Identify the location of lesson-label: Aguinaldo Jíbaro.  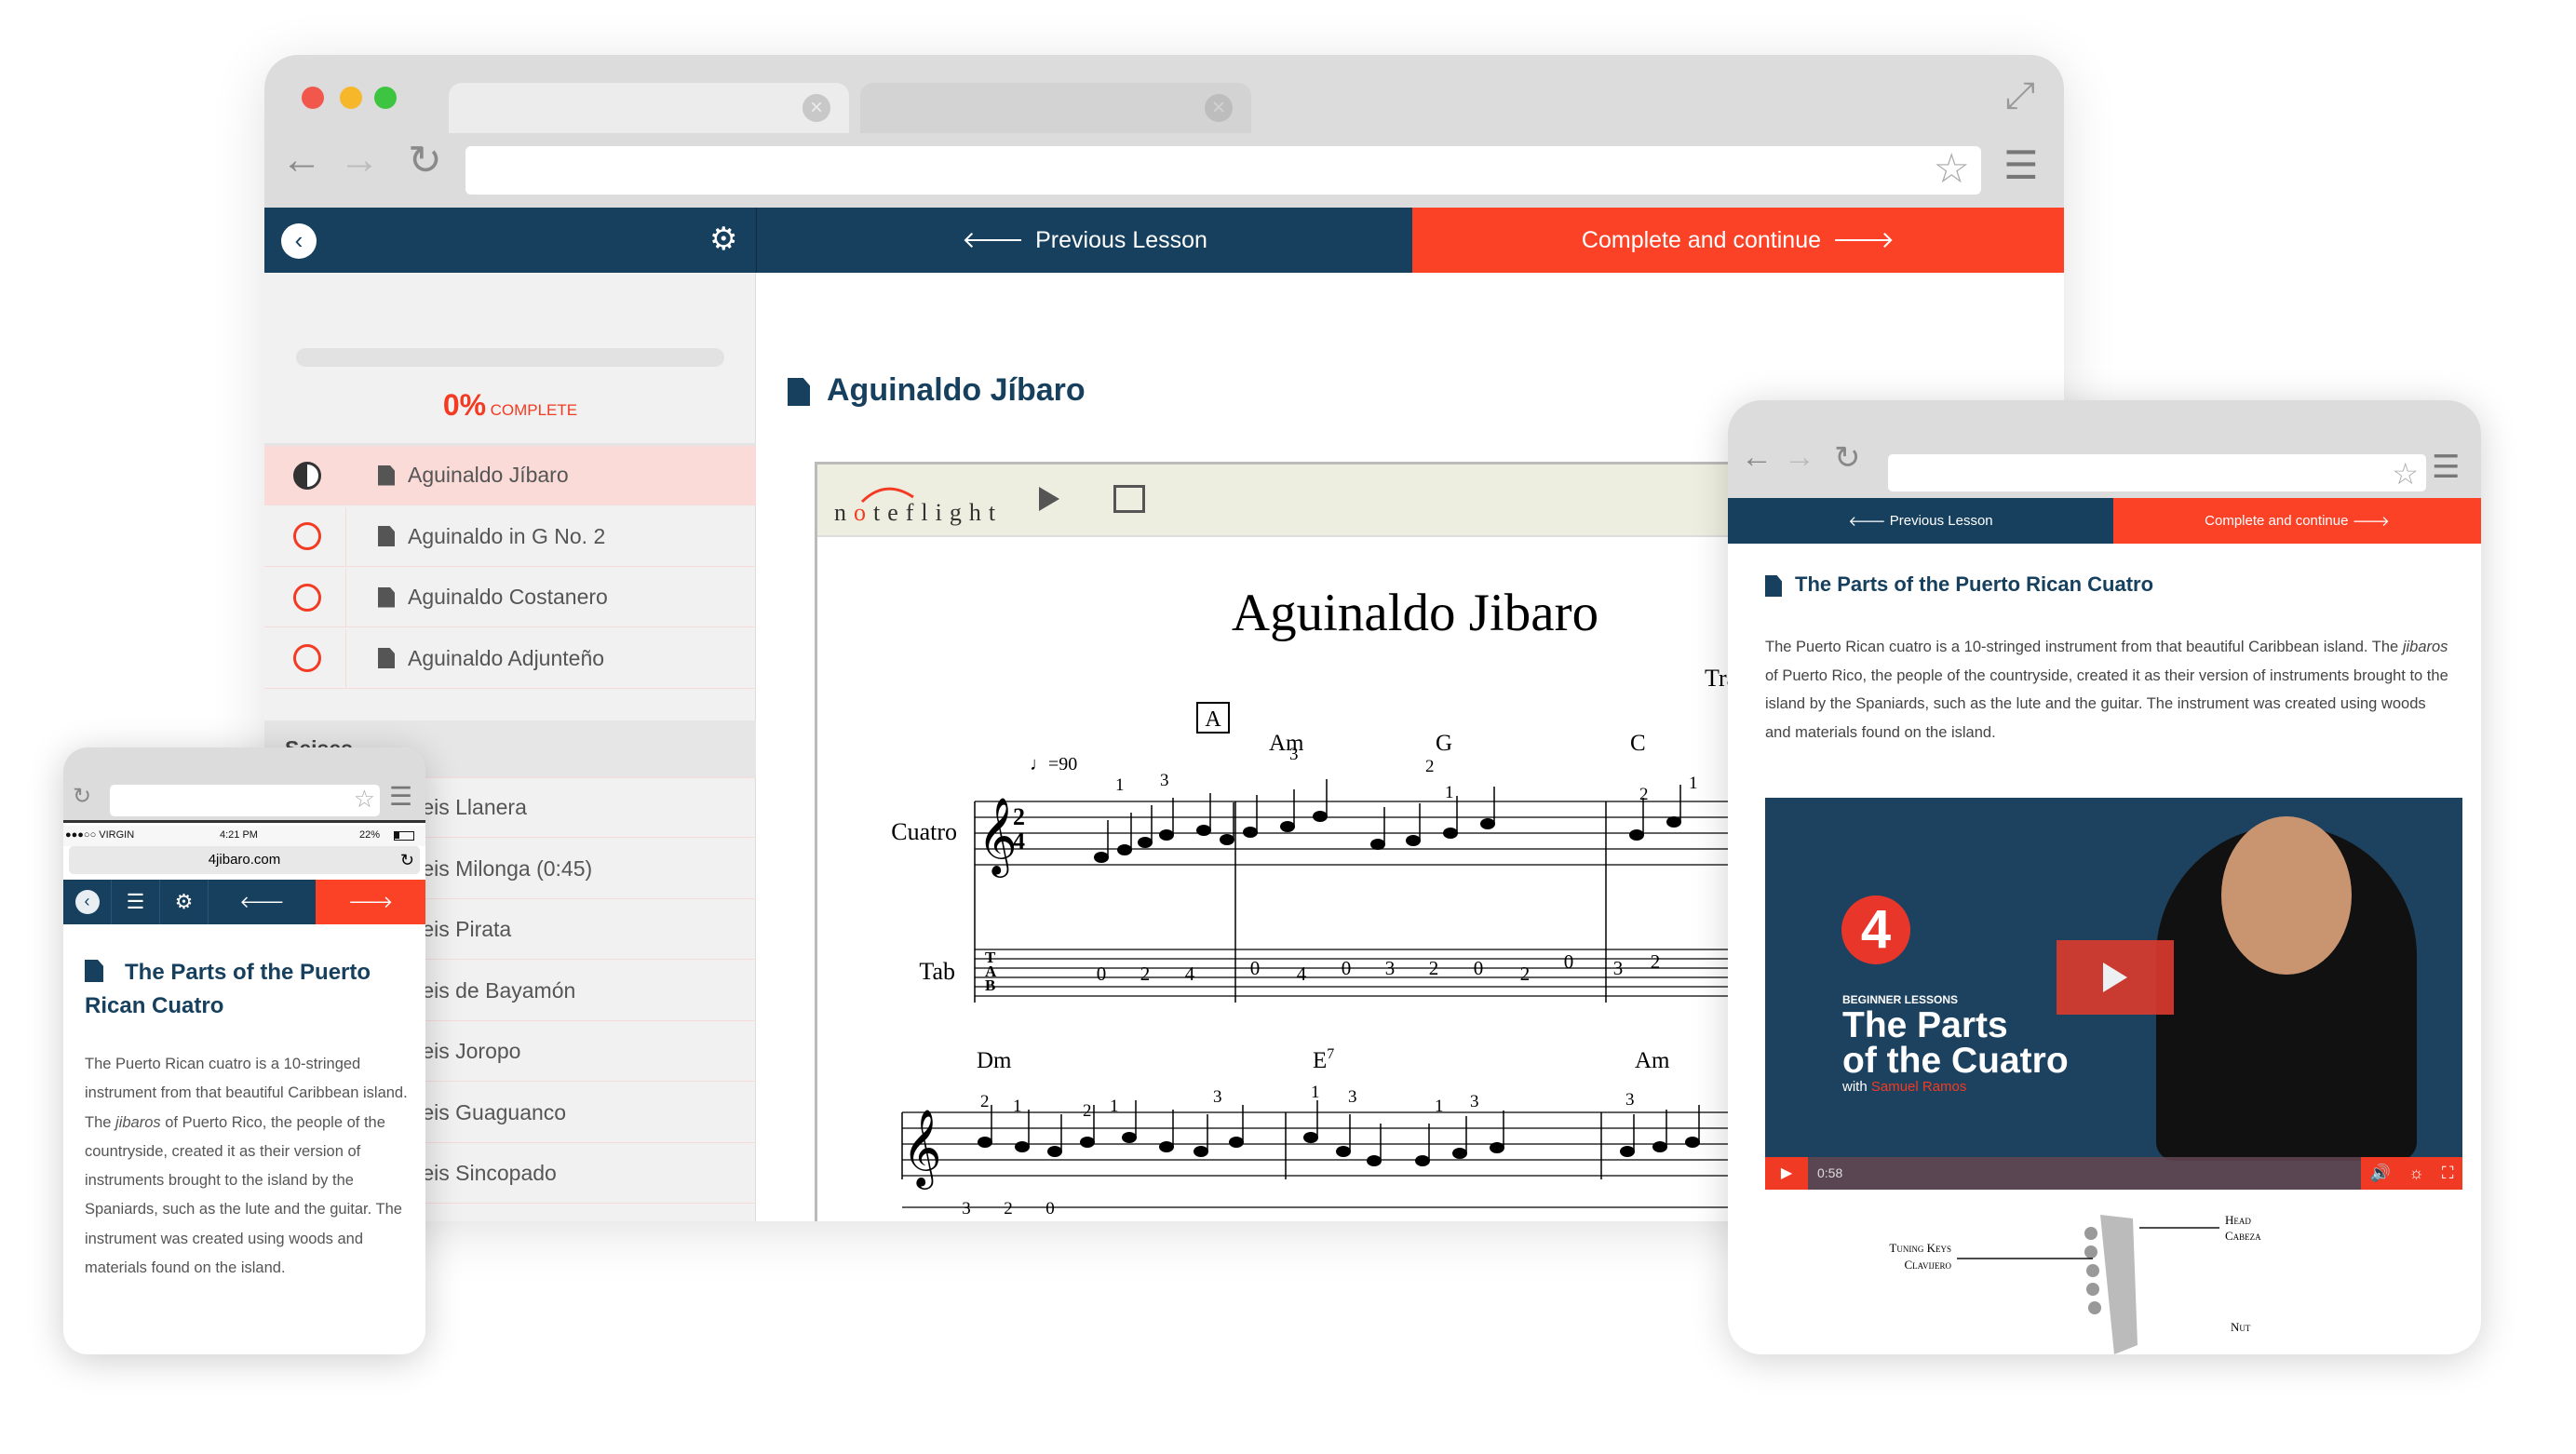
(488, 475).